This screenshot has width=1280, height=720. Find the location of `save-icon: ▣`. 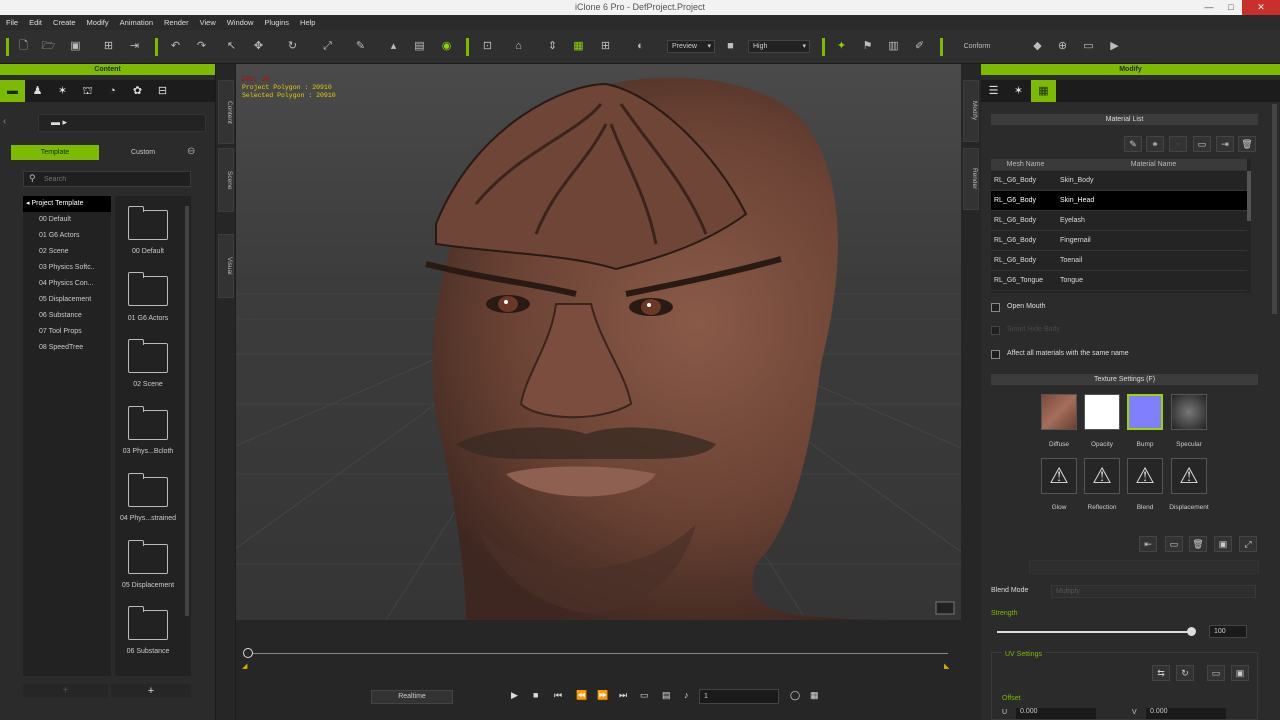

save-icon: ▣ is located at coordinates (75, 46).